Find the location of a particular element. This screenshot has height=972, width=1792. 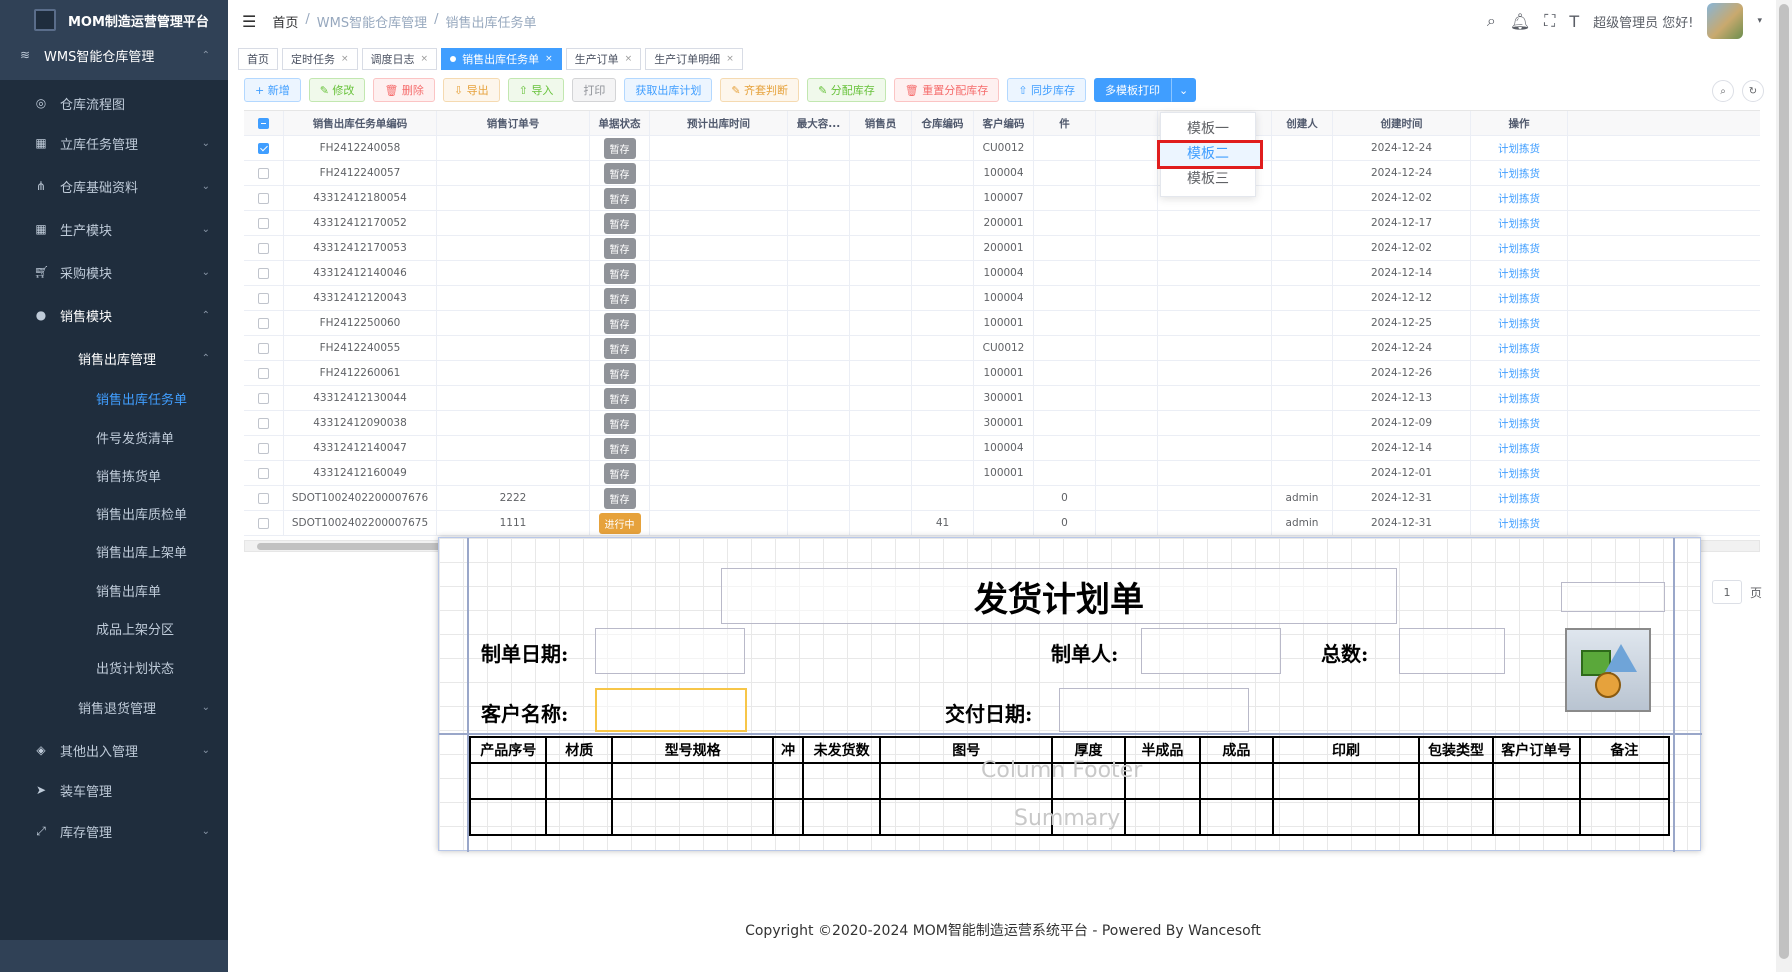

sidebar-item-12: 销售出库上架单 is located at coordinates (114, 551).